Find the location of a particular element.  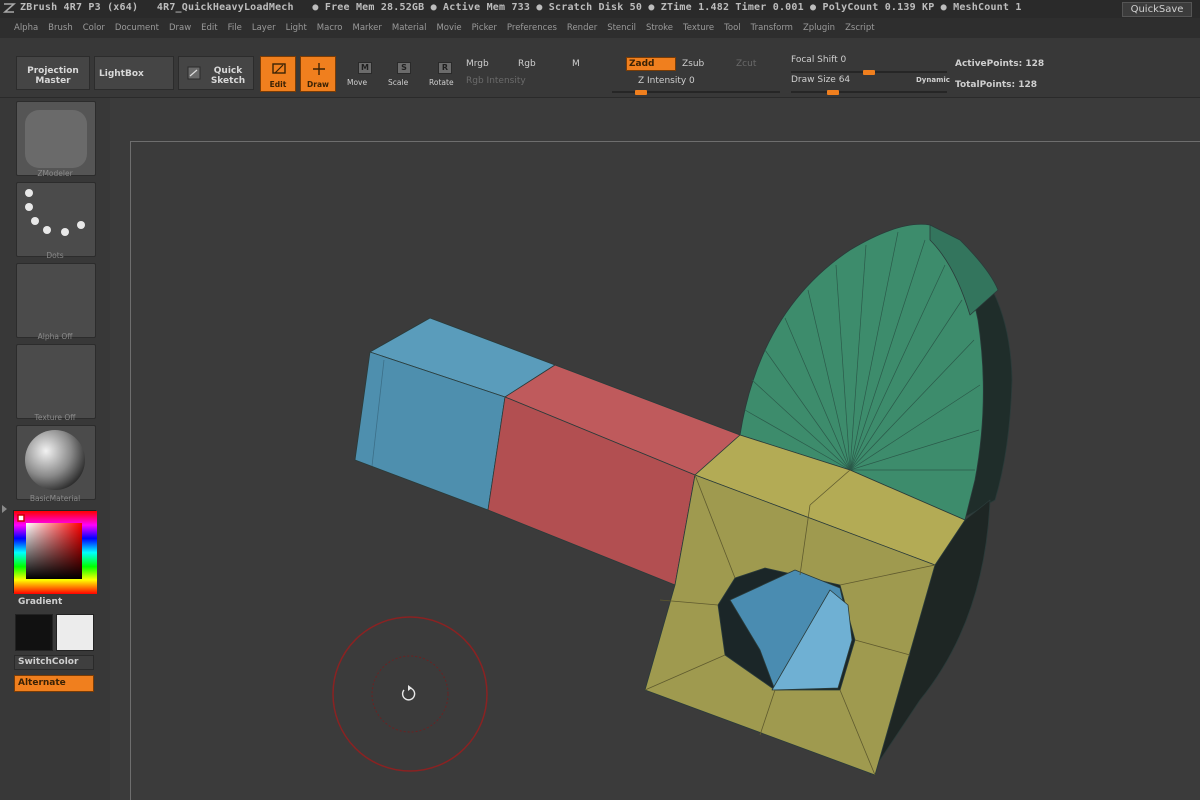

texture-label: Texture Off is located at coordinates (55, 417).